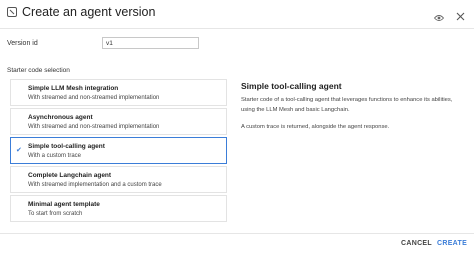  I want to click on footer-divider, so click(237, 233).